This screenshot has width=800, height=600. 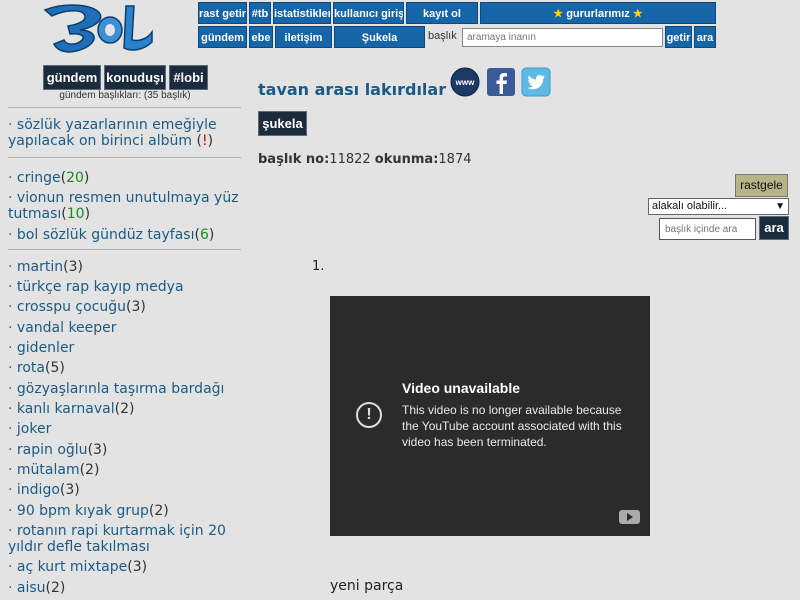 I want to click on list-item: · mütalam(2), so click(x=125, y=470).